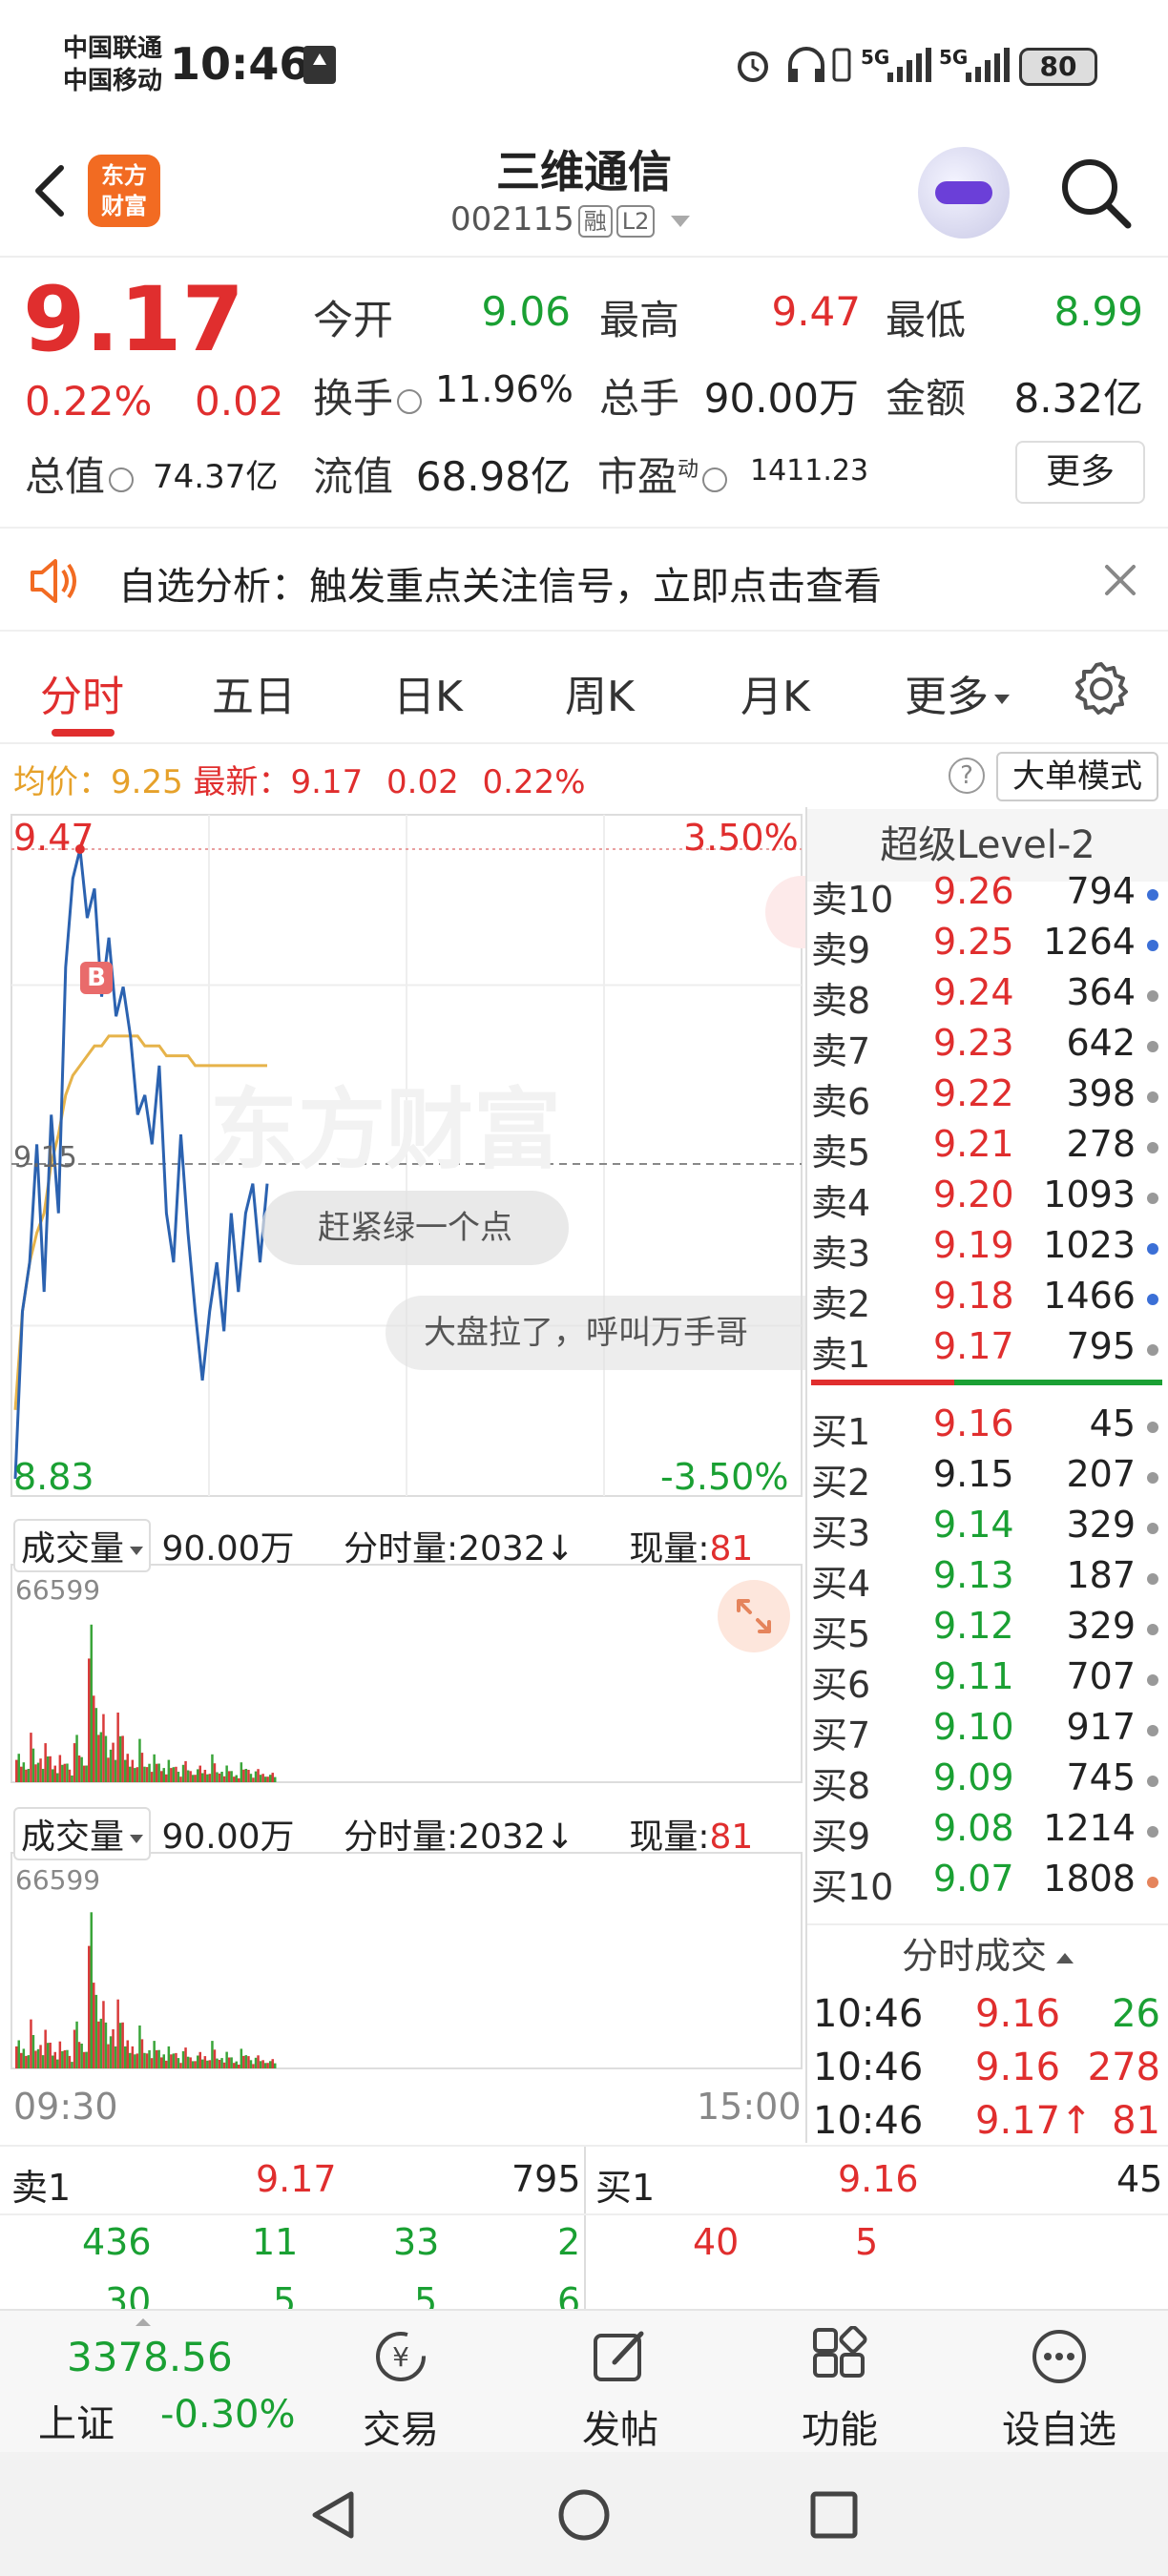  Describe the element at coordinates (50, 190) in the screenshot. I see `back-icon` at that location.